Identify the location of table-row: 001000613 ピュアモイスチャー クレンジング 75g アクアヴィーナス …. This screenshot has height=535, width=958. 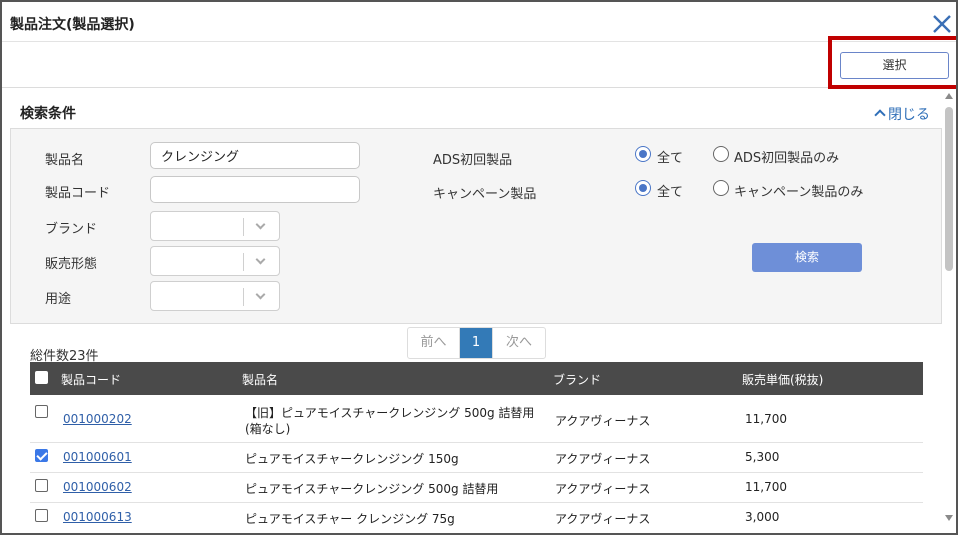
(476, 518).